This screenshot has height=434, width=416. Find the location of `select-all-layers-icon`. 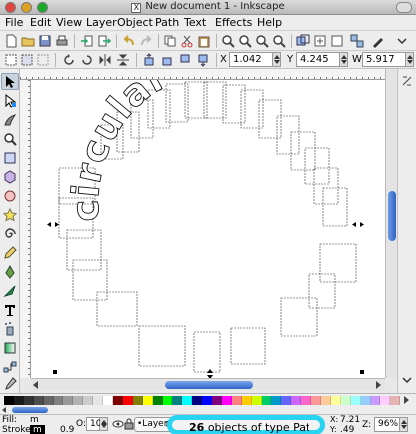

select-all-layers-icon is located at coordinates (27, 60).